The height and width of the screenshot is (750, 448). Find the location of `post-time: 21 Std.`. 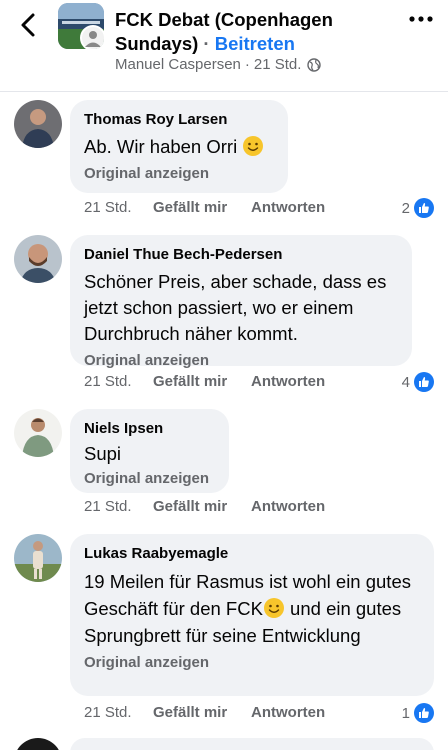

post-time: 21 Std. is located at coordinates (278, 64).